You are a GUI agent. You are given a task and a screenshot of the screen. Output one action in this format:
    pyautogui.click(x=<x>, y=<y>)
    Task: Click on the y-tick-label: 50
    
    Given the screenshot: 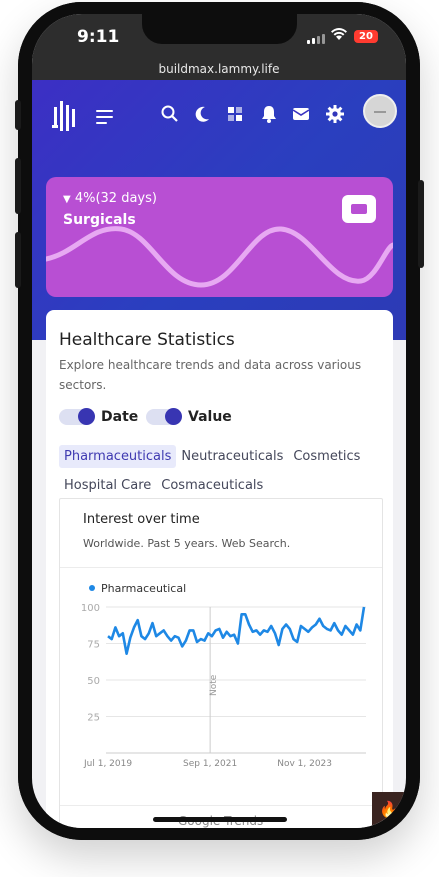 What is the action you would take?
    pyautogui.click(x=93, y=681)
    